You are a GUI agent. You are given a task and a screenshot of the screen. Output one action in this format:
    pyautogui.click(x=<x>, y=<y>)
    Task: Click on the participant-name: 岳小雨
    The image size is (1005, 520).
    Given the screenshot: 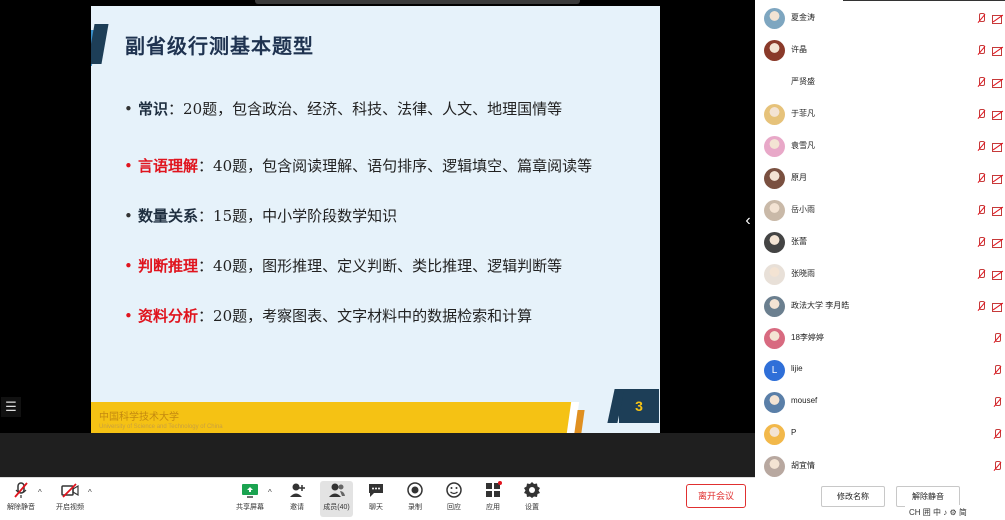 What is the action you would take?
    pyautogui.click(x=803, y=209)
    